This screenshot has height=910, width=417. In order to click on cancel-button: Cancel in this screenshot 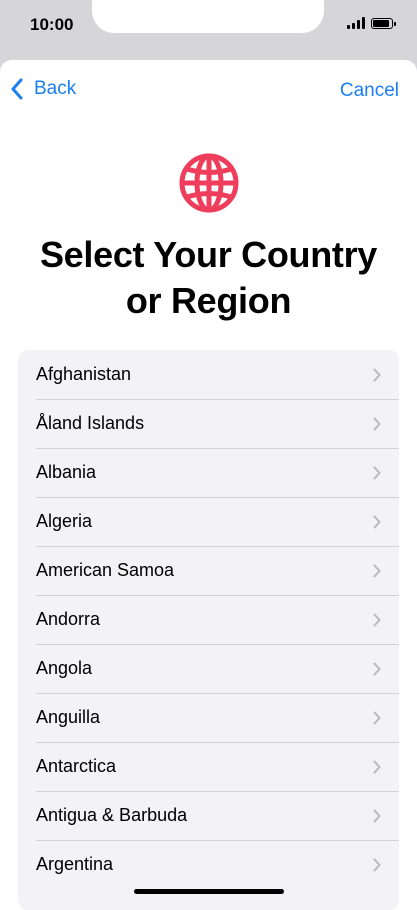, I will do `click(369, 91)`.